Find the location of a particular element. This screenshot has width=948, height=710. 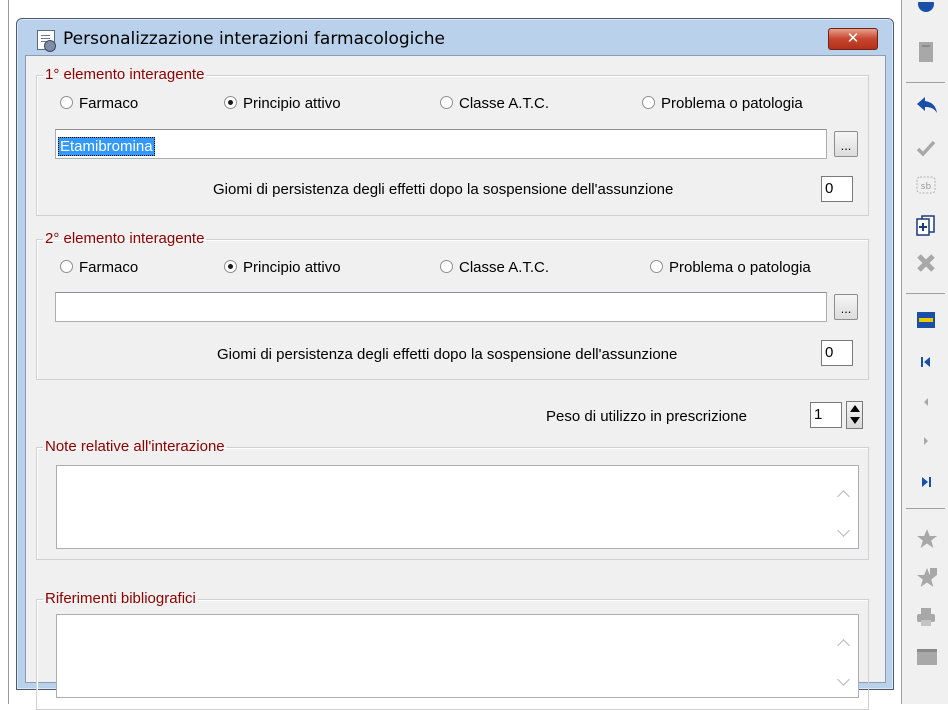

element2-legend: 2° elemento interagente is located at coordinates (125, 238).